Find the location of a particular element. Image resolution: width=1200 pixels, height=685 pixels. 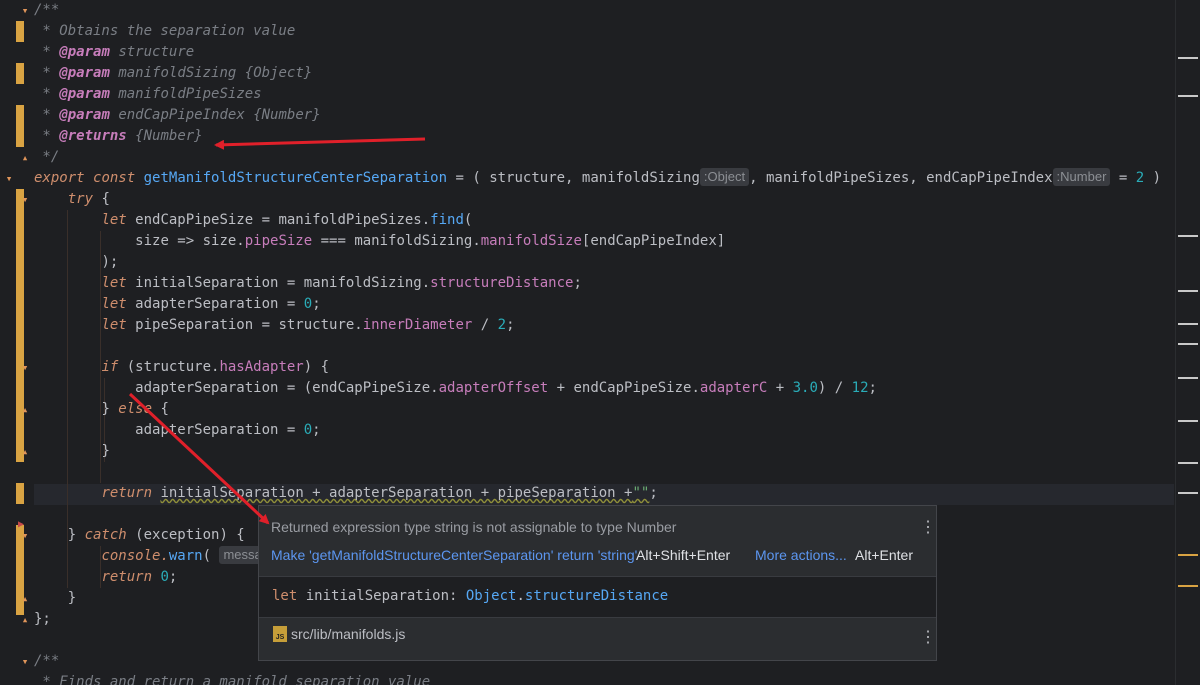

js-file-icon: JS is located at coordinates (280, 634).